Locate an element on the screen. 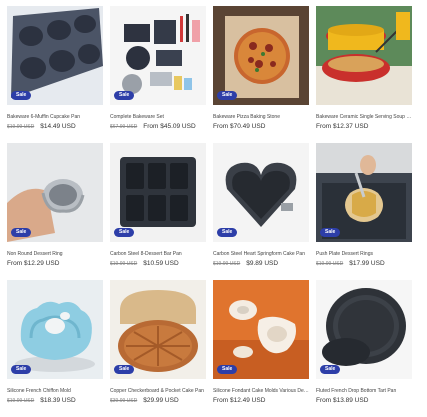 Image resolution: width=427 pixels, height=417 pixels. product-title: Fluted French Drop Bottom Tart Pan is located at coordinates (364, 391).